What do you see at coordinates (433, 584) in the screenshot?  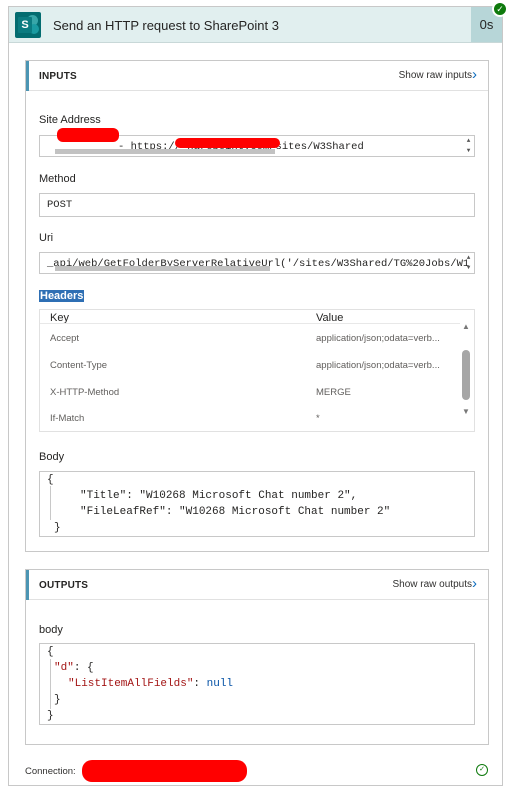 I see `show-raw-outputs-link: Show raw outputs` at bounding box center [433, 584].